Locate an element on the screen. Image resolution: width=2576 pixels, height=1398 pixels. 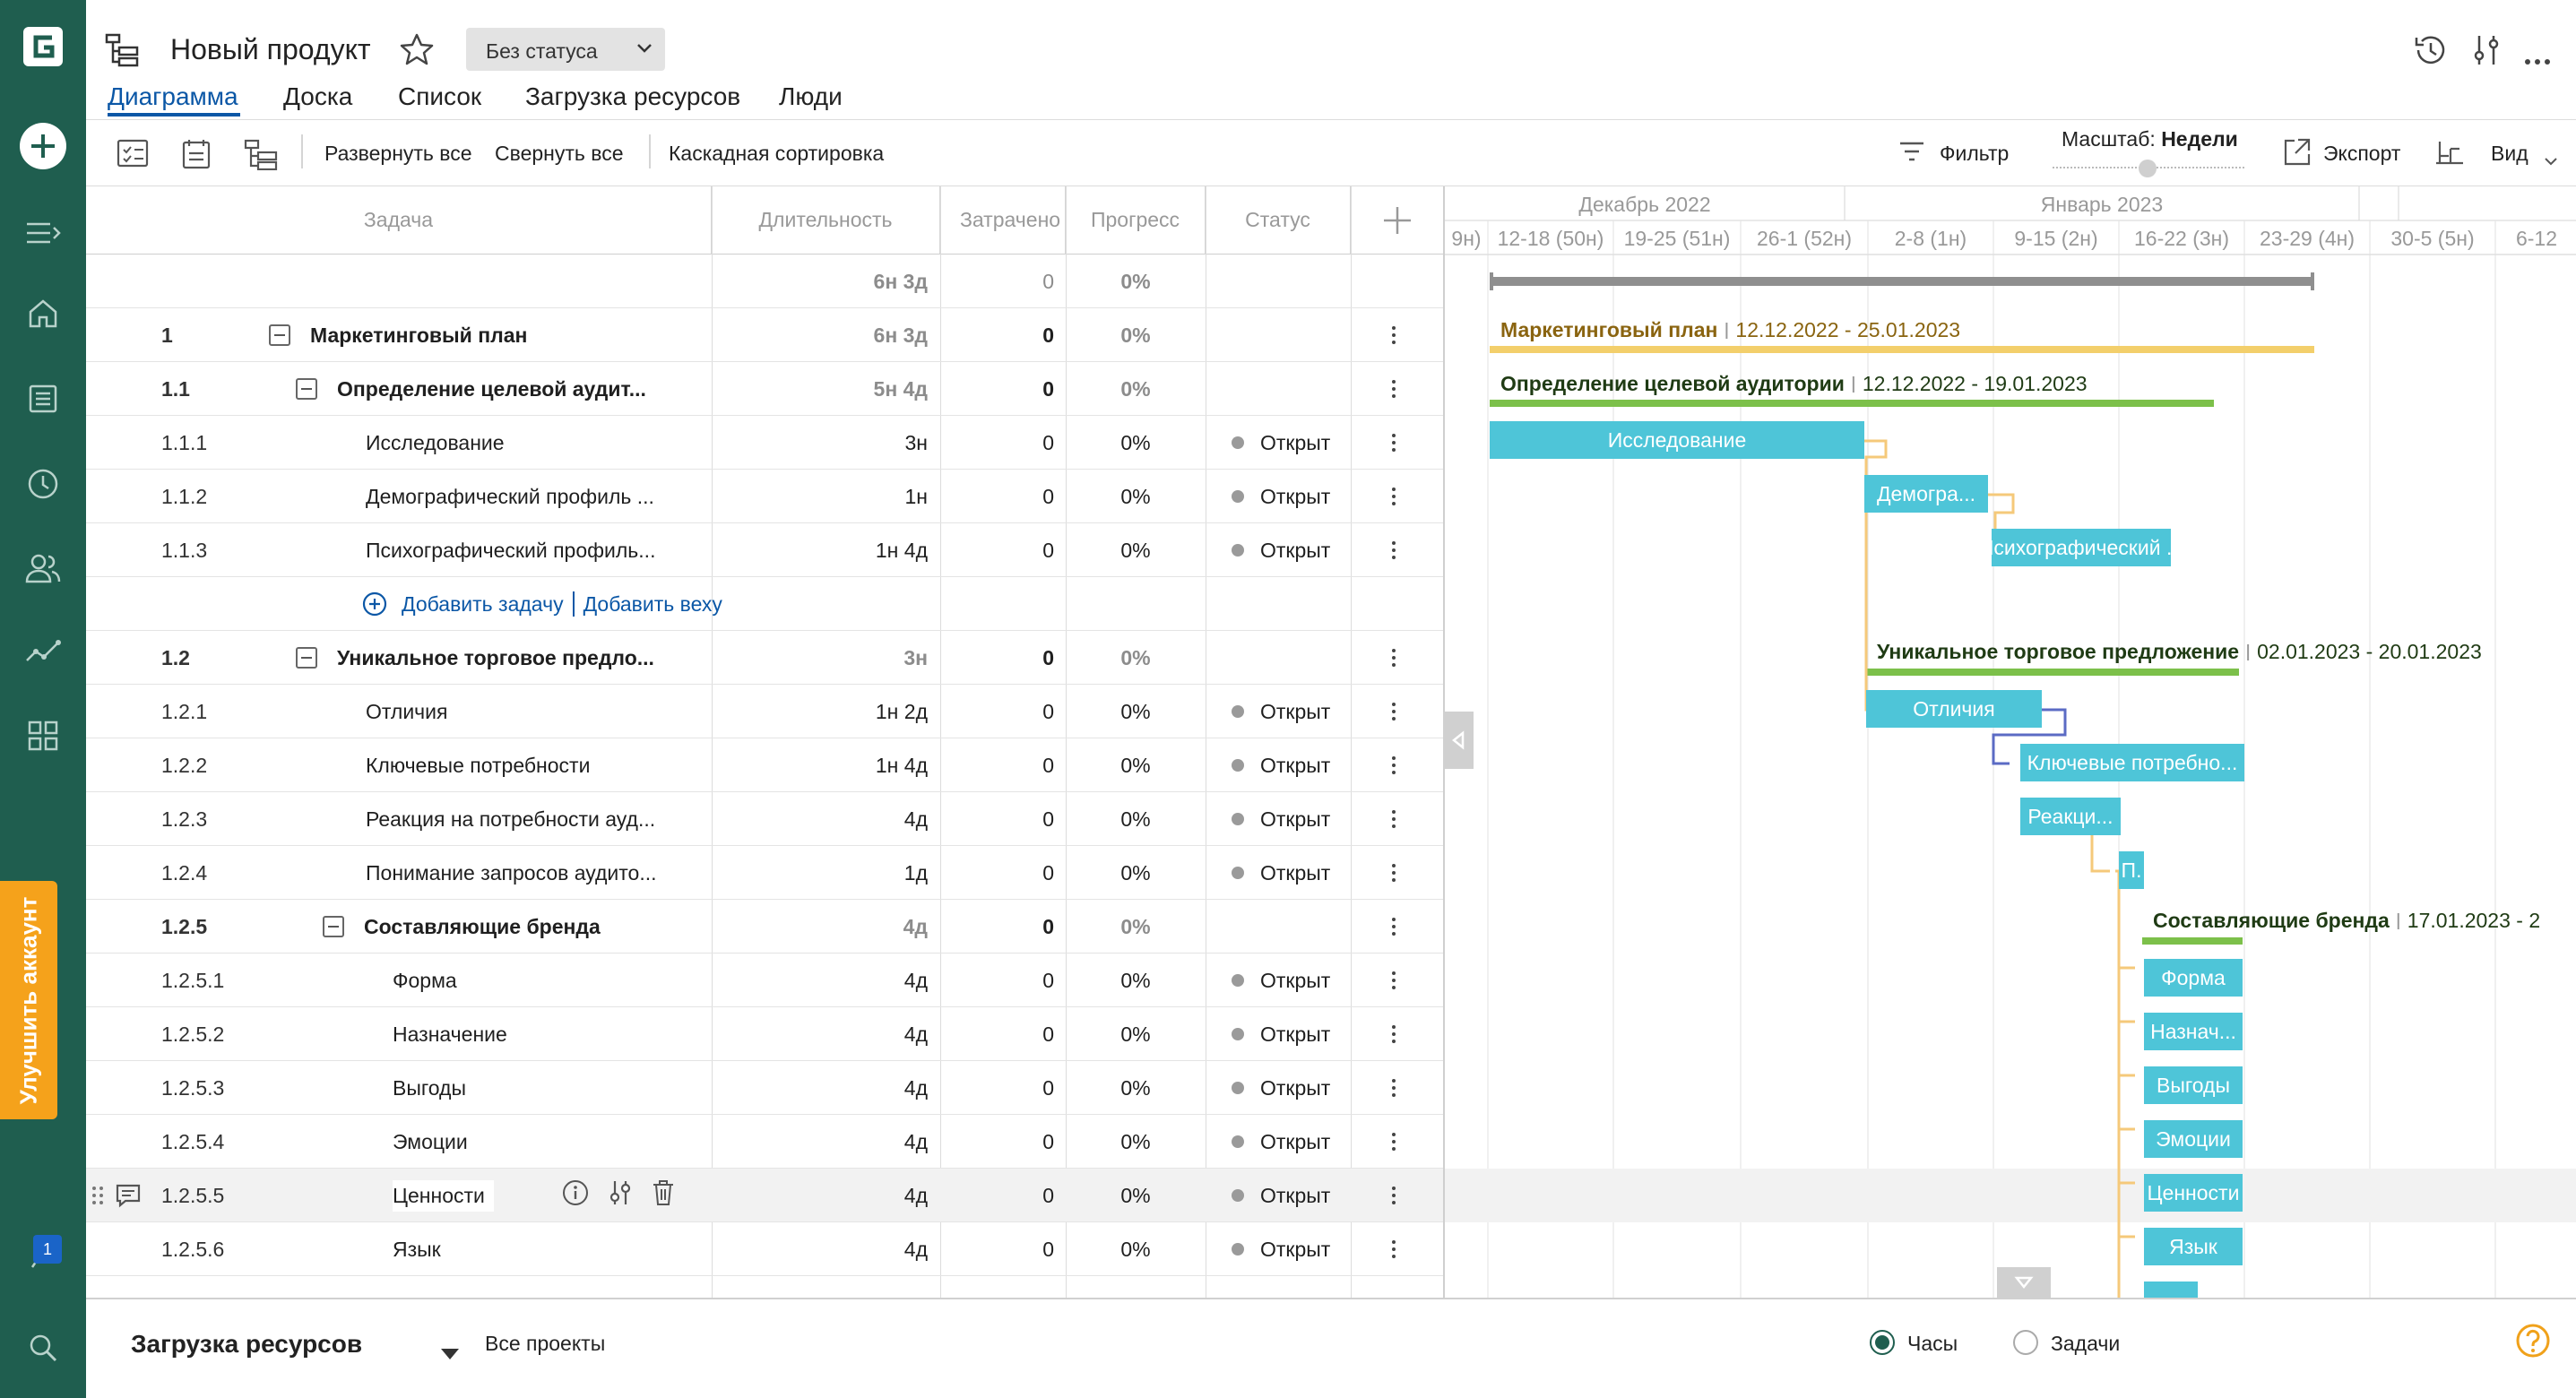
help-icon is located at coordinates (2533, 1343).